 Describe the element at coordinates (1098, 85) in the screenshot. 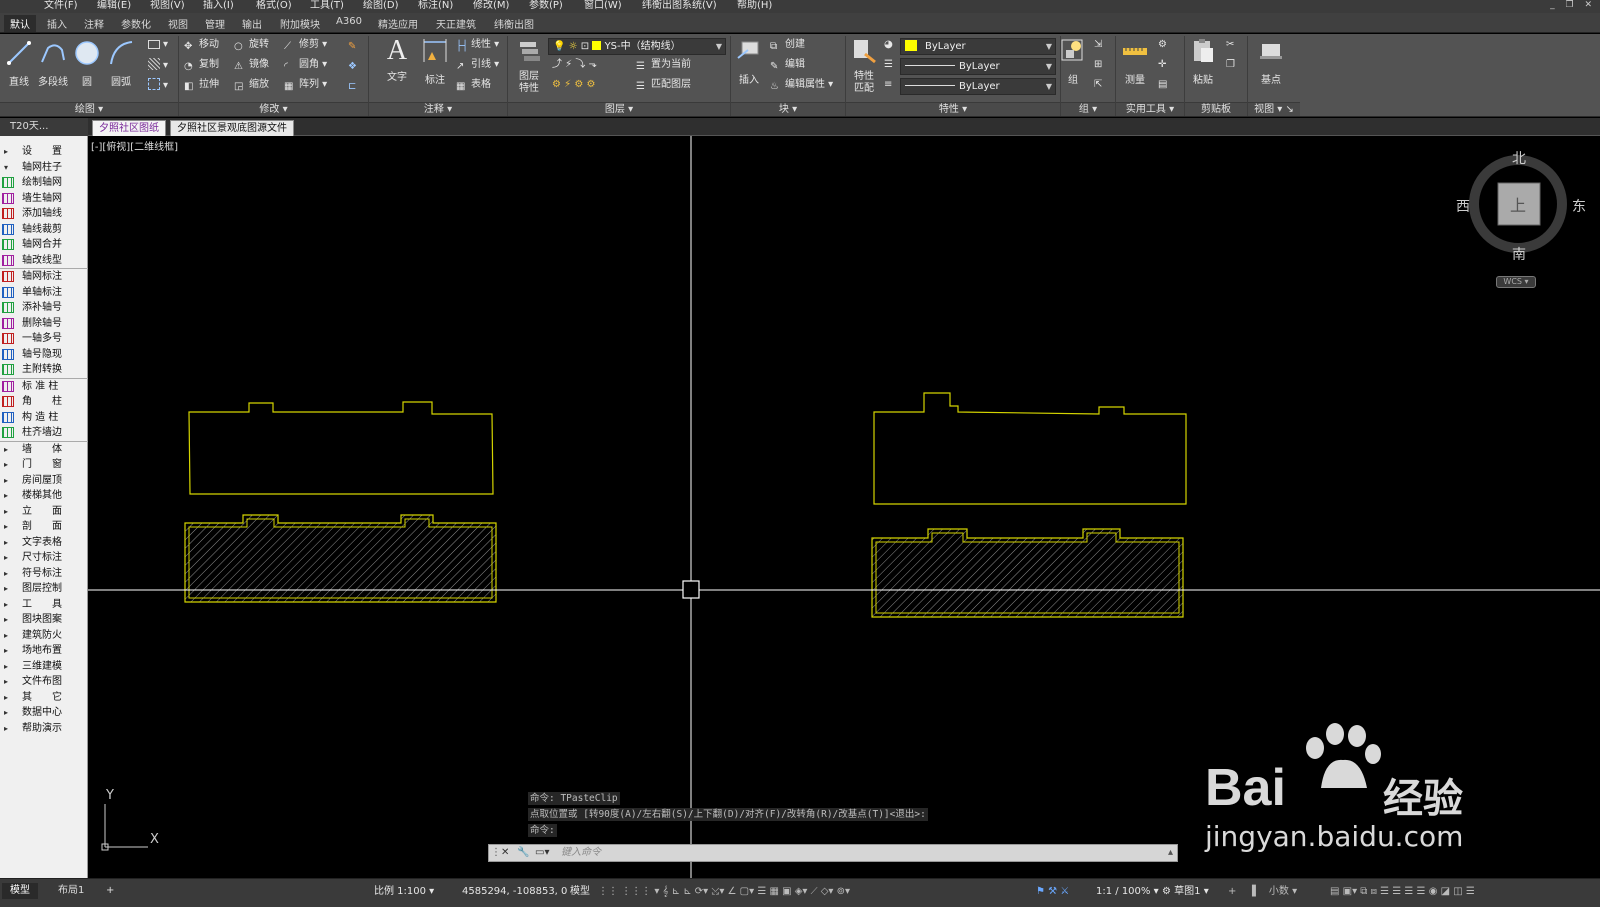

I see `group-select-icon: ⇱` at that location.